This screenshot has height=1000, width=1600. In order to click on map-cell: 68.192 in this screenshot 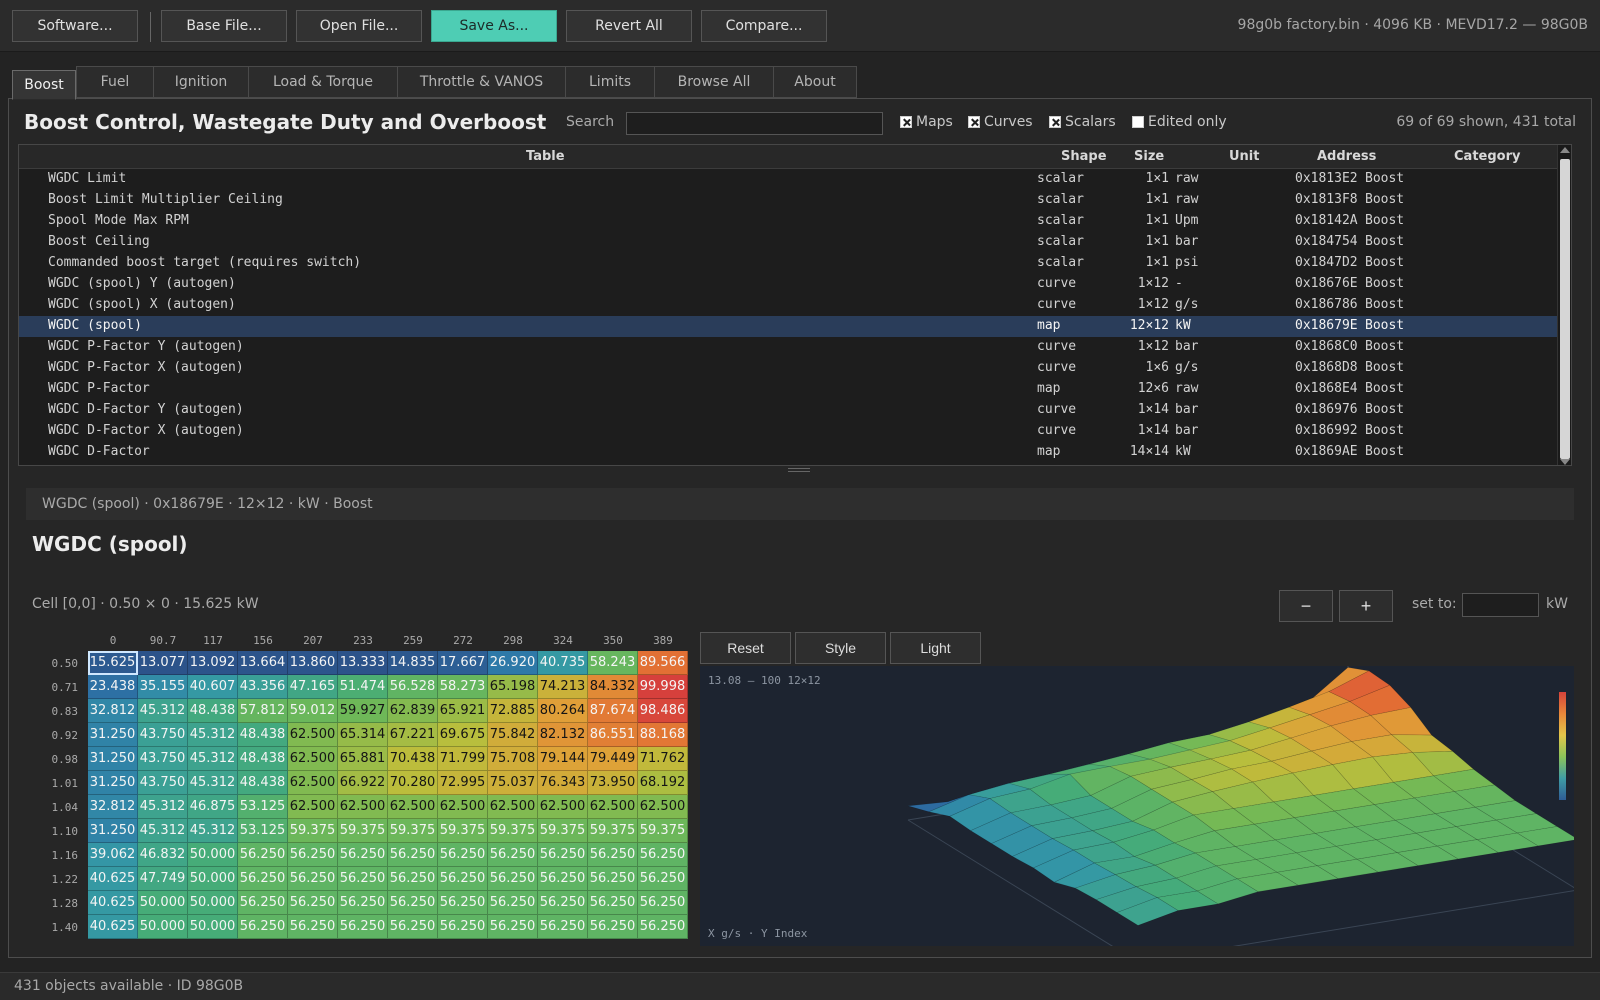, I will do `click(663, 783)`.